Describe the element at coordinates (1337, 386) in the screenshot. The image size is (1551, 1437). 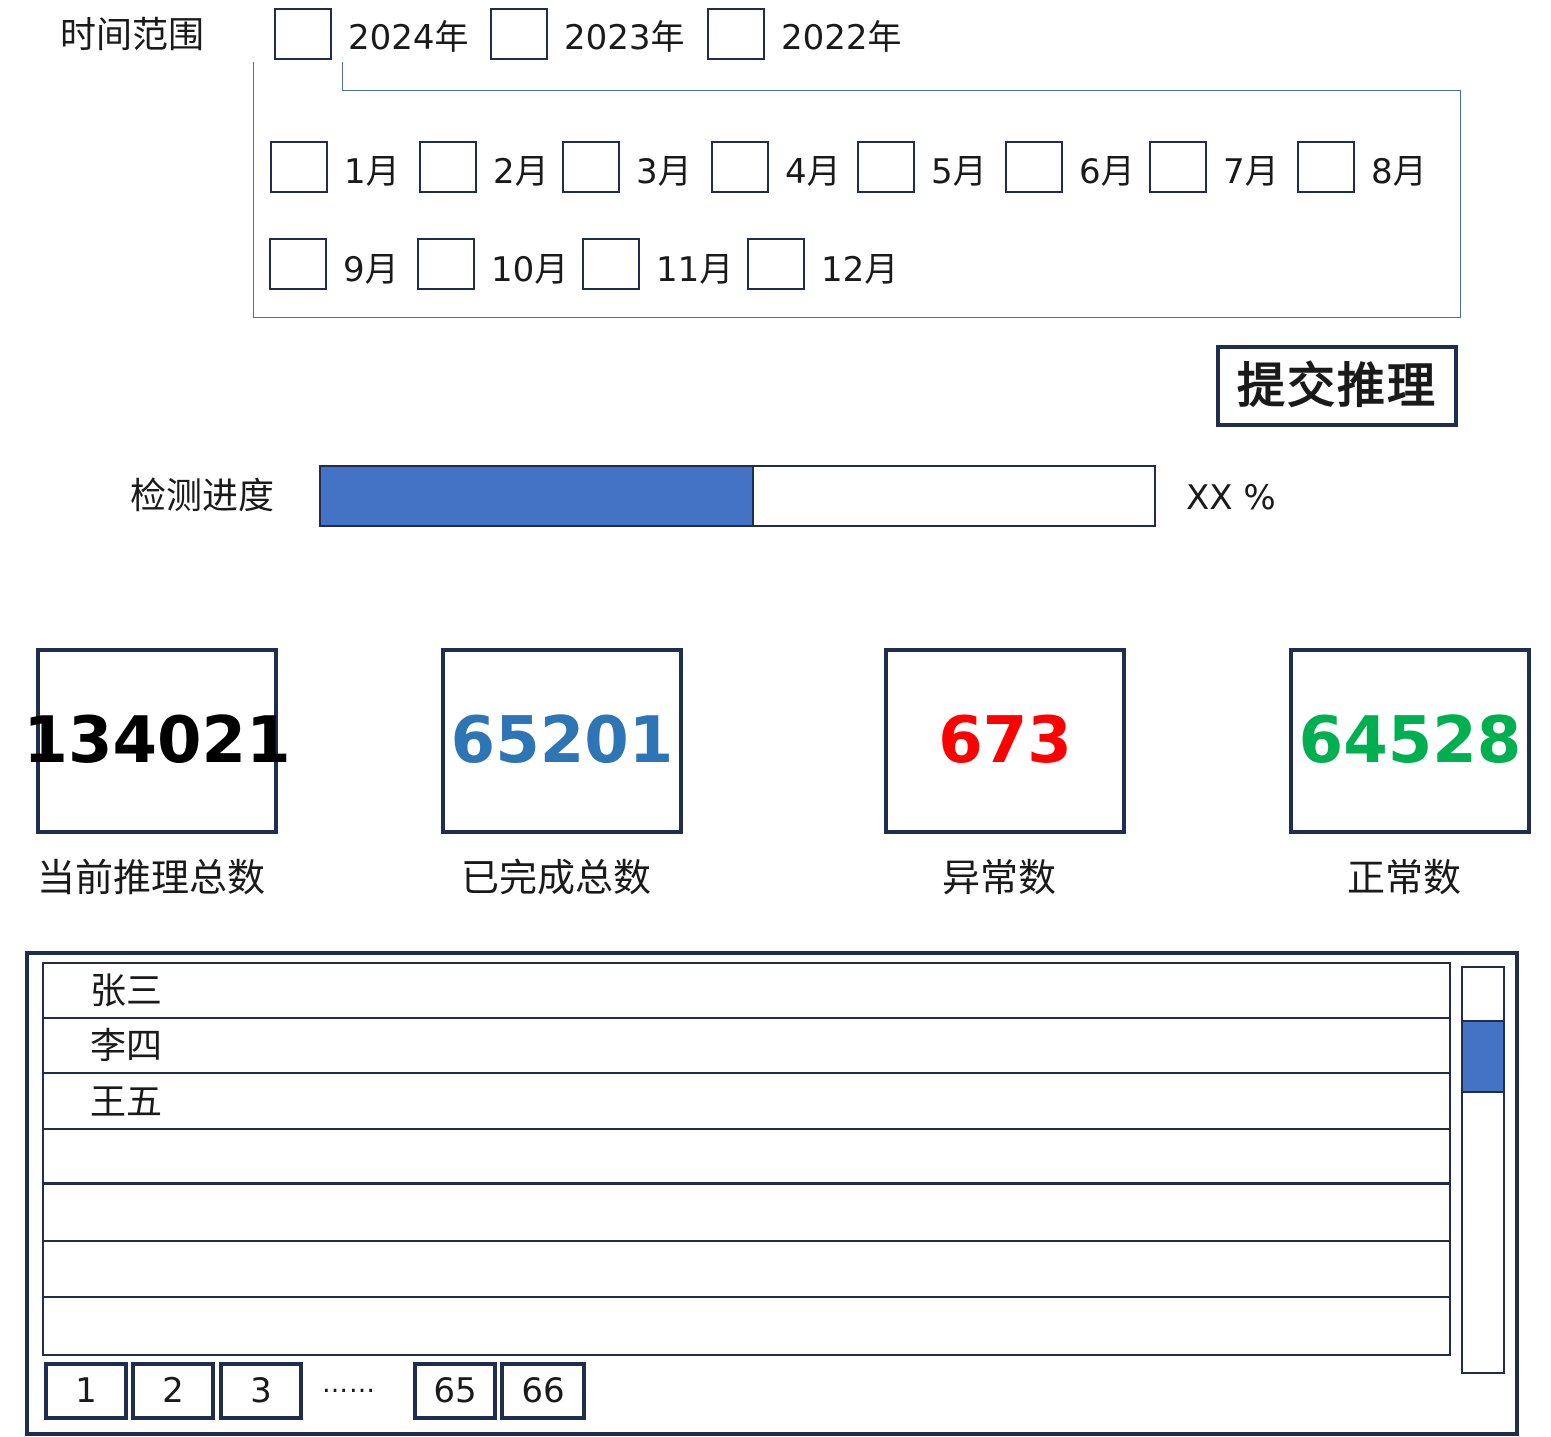
I see `submit-inference-button: 提交推理` at that location.